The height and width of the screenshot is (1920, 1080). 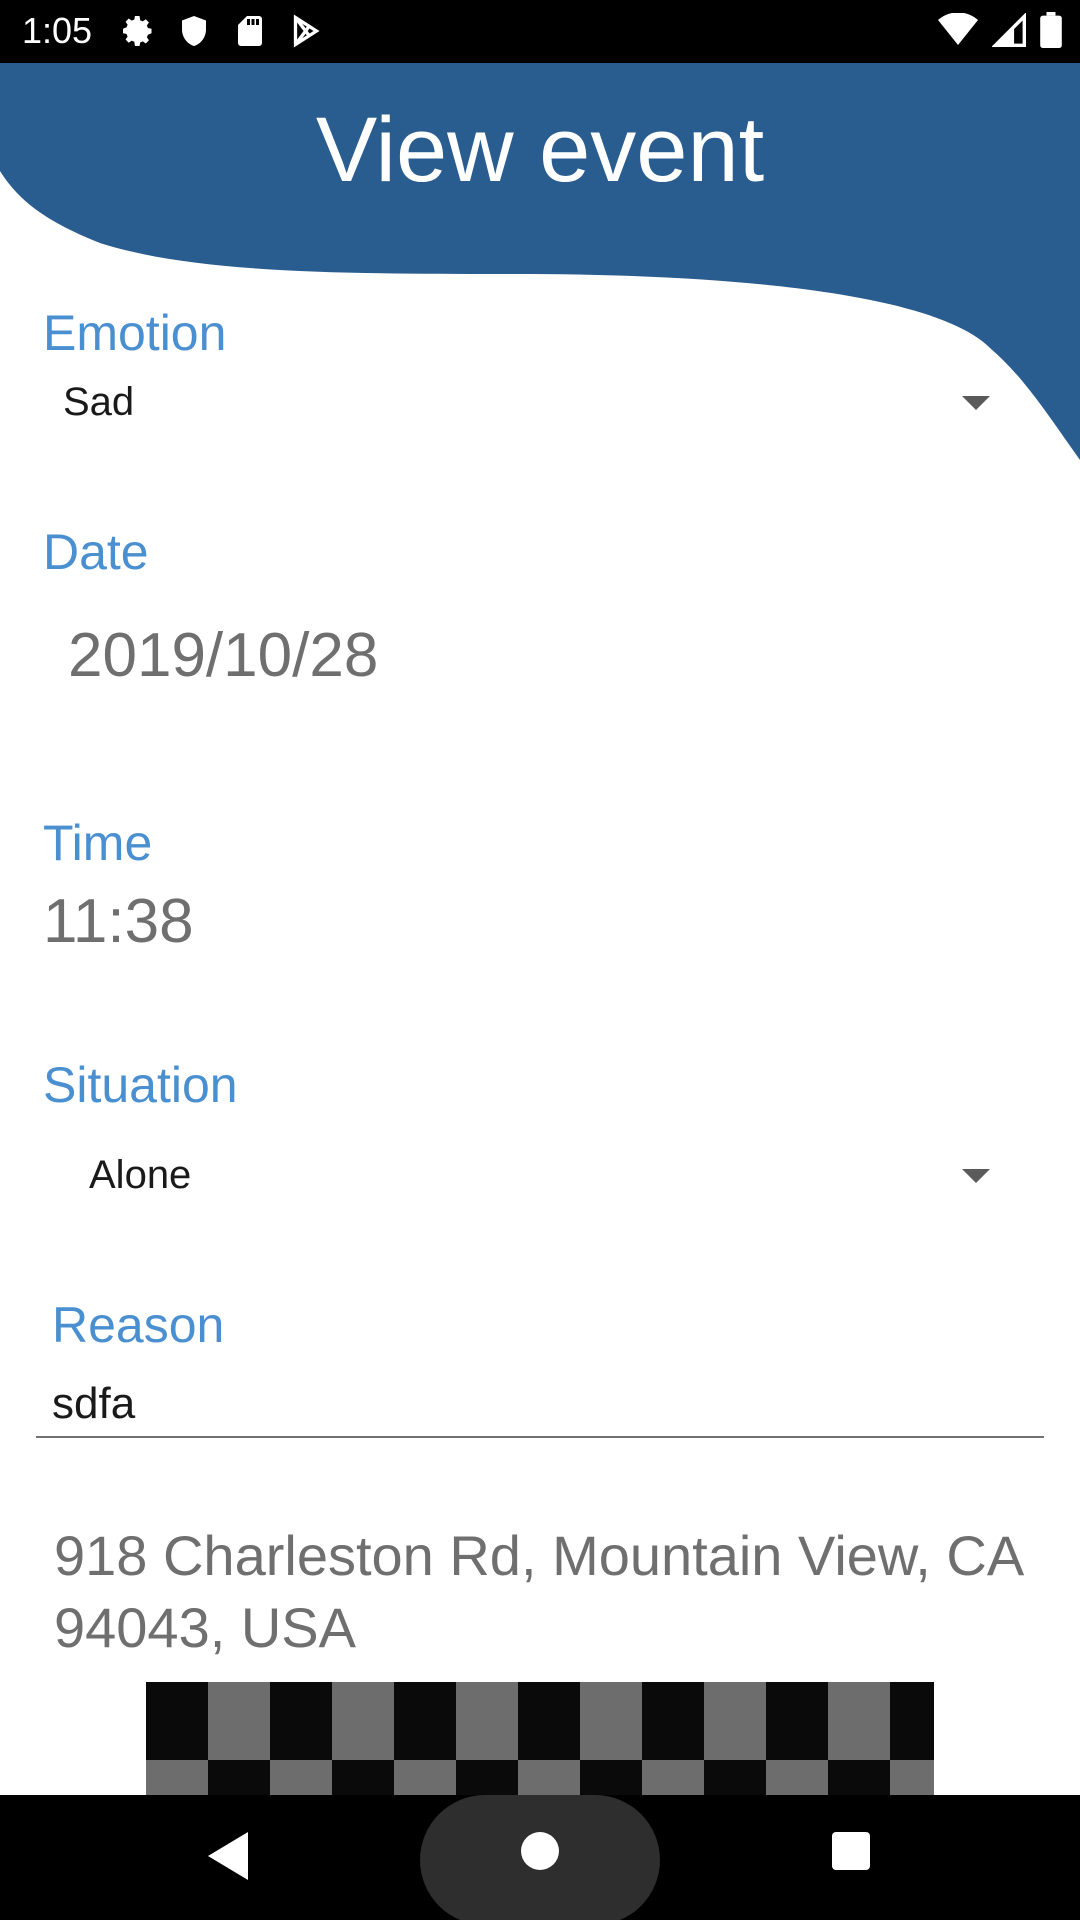 I want to click on battery-icon, so click(x=1051, y=30).